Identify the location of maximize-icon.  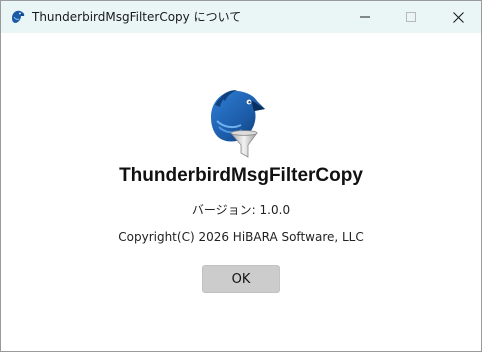
(411, 17).